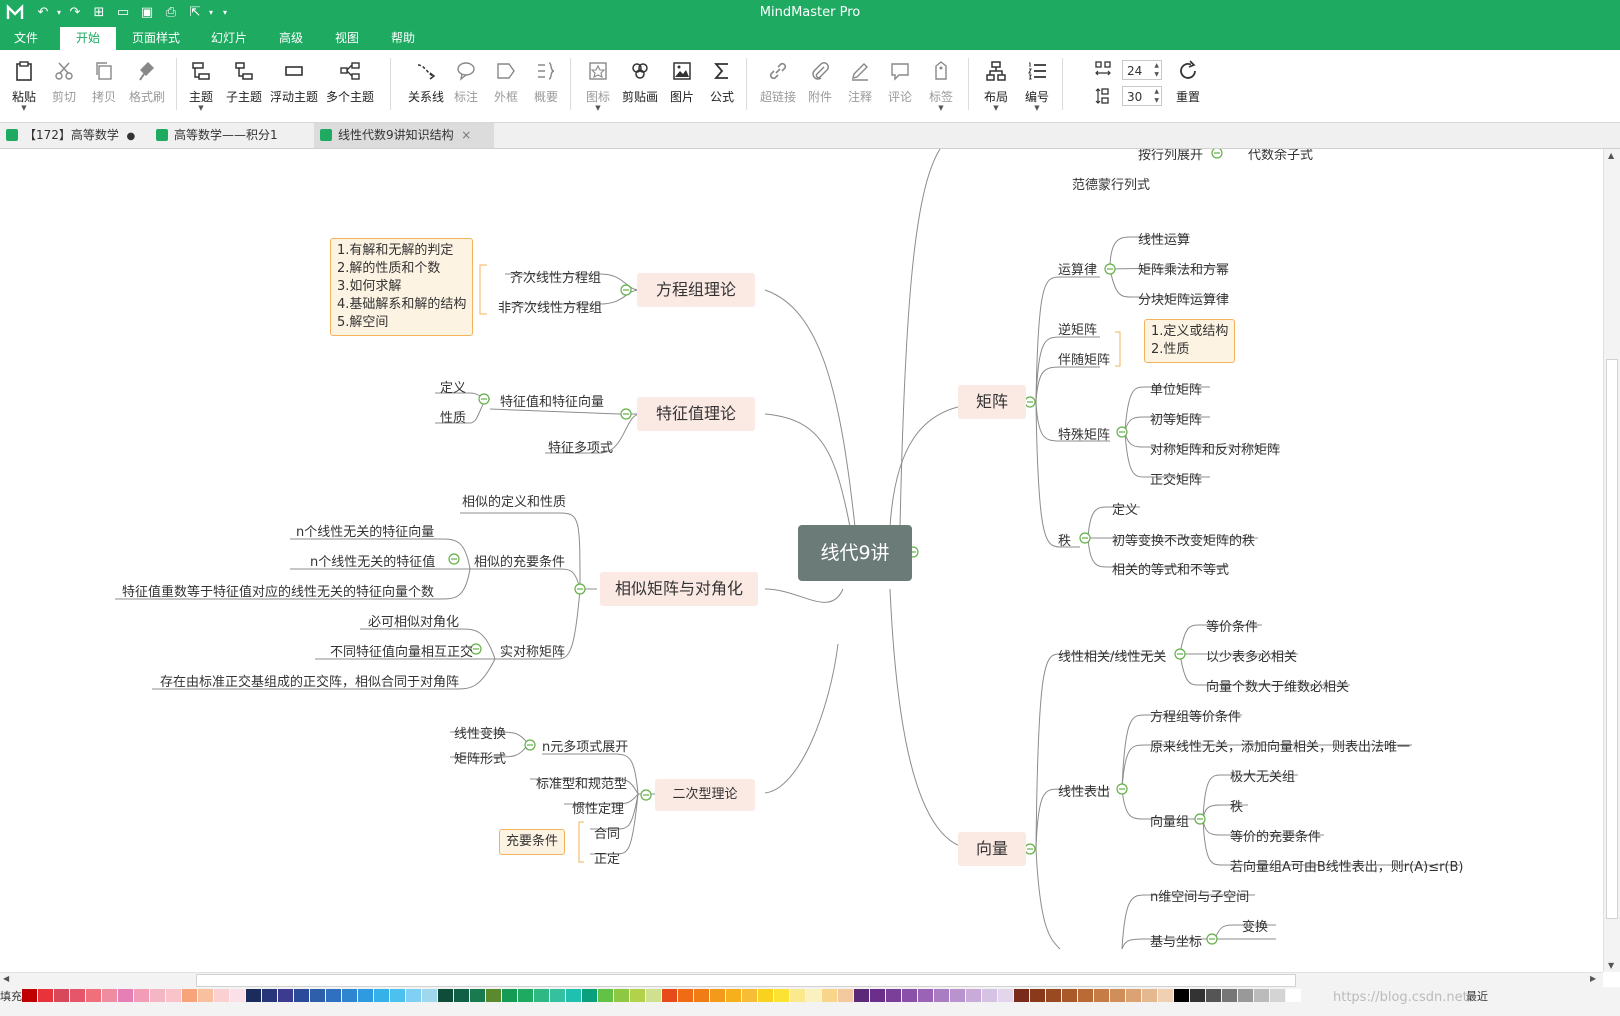 The height and width of the screenshot is (1016, 1620). Describe the element at coordinates (722, 86) in the screenshot. I see `formula-button: 公式` at that location.